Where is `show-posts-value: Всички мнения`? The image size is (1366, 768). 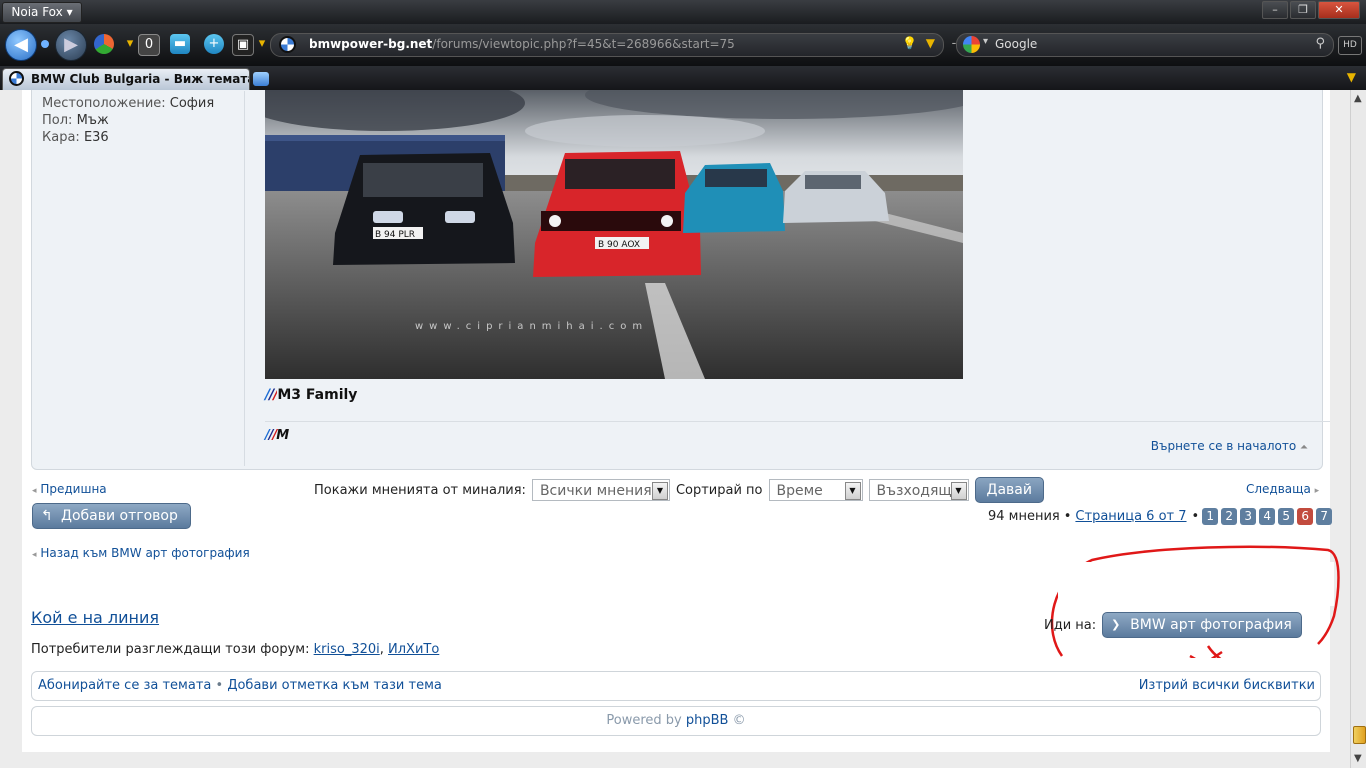
show-posts-value: Всички мнения is located at coordinates (595, 491).